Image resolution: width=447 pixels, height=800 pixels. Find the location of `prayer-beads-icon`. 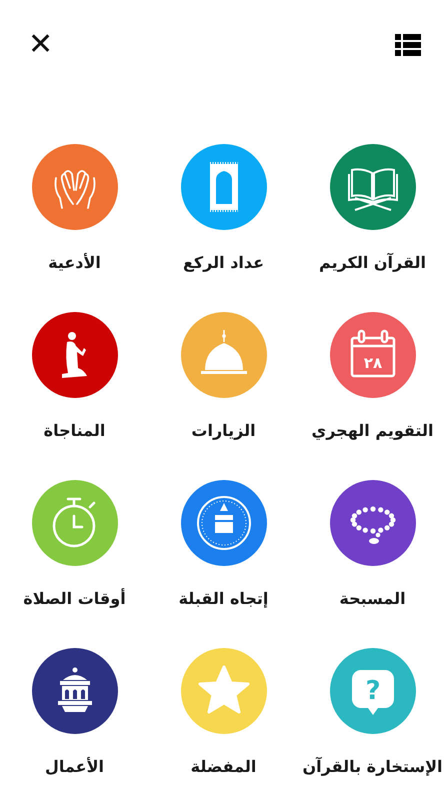

prayer-beads-icon is located at coordinates (373, 525).